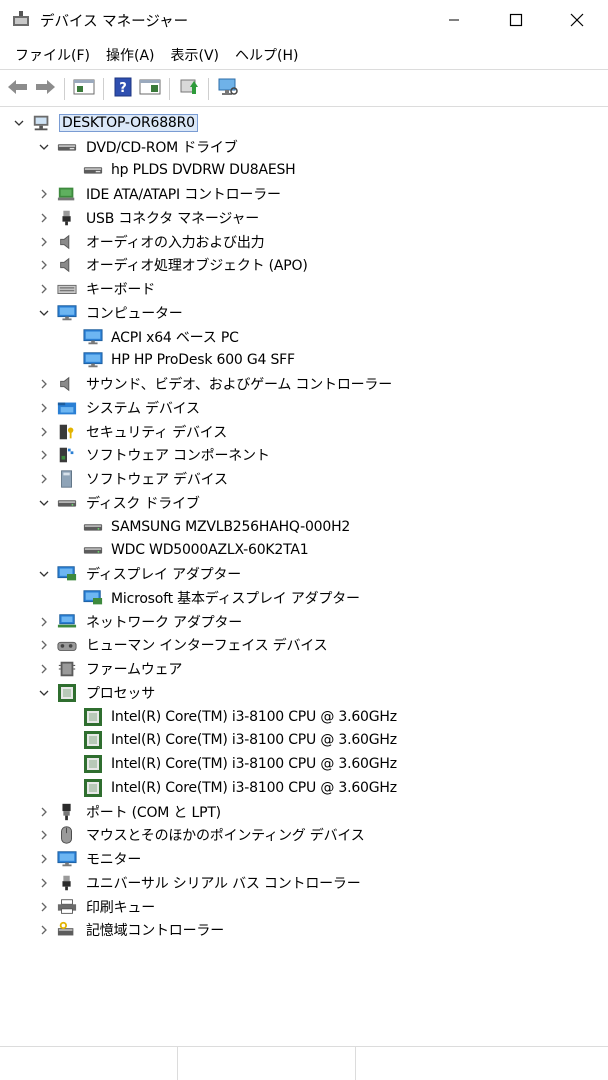 The image size is (608, 1080). Describe the element at coordinates (304, 313) in the screenshot. I see `tree-category: コンピューター` at that location.